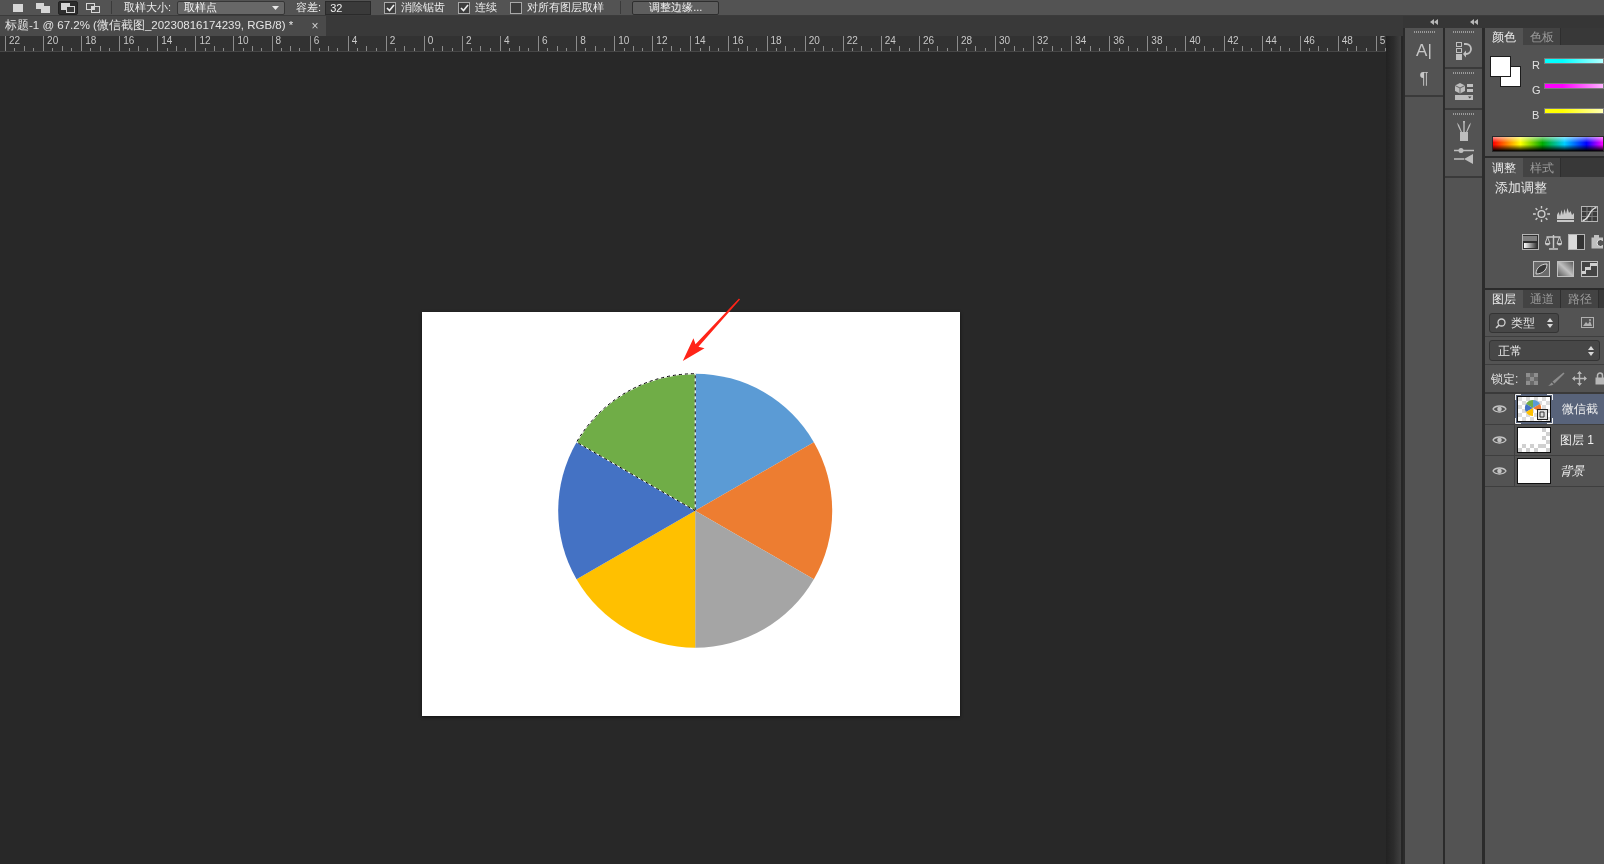 This screenshot has height=864, width=1604. Describe the element at coordinates (1599, 378) in the screenshot. I see `lock-icon` at that location.